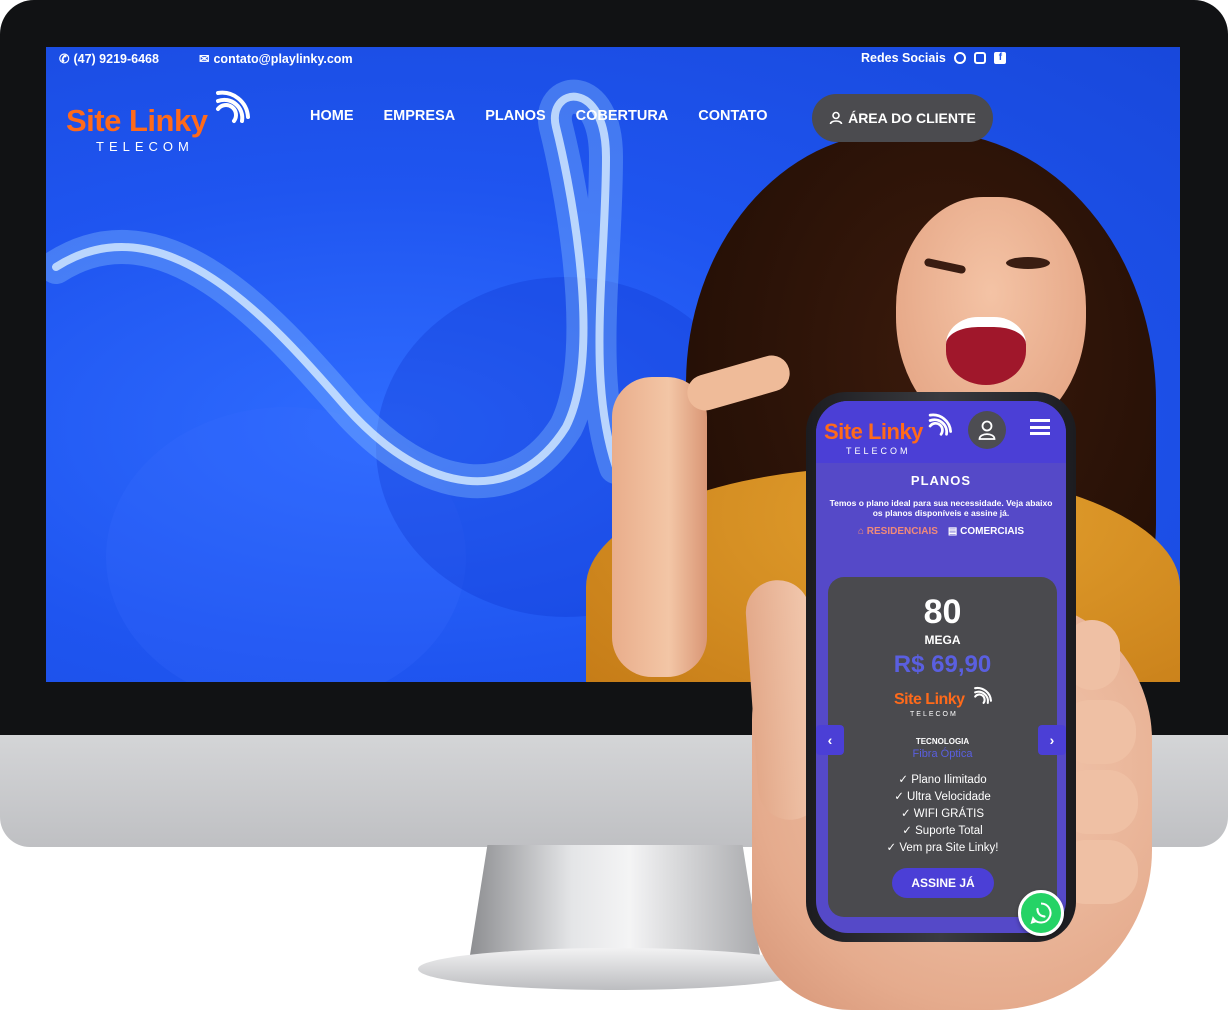  I want to click on phone-contact: ✆ (47) 9219-6468, so click(109, 59).